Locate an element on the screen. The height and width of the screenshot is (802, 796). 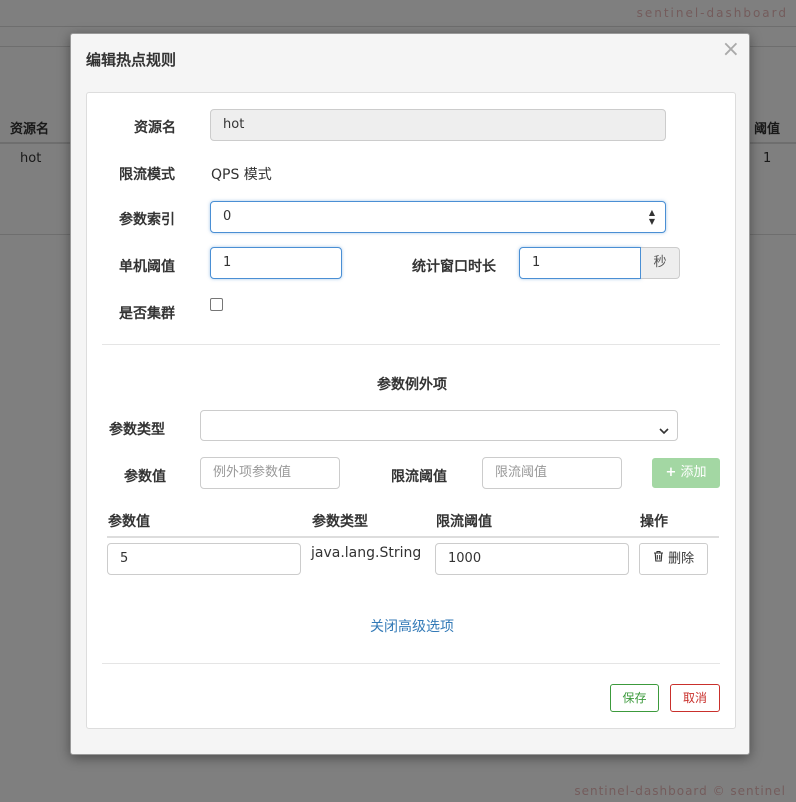
add-exception-button: + 添加 is located at coordinates (686, 473).